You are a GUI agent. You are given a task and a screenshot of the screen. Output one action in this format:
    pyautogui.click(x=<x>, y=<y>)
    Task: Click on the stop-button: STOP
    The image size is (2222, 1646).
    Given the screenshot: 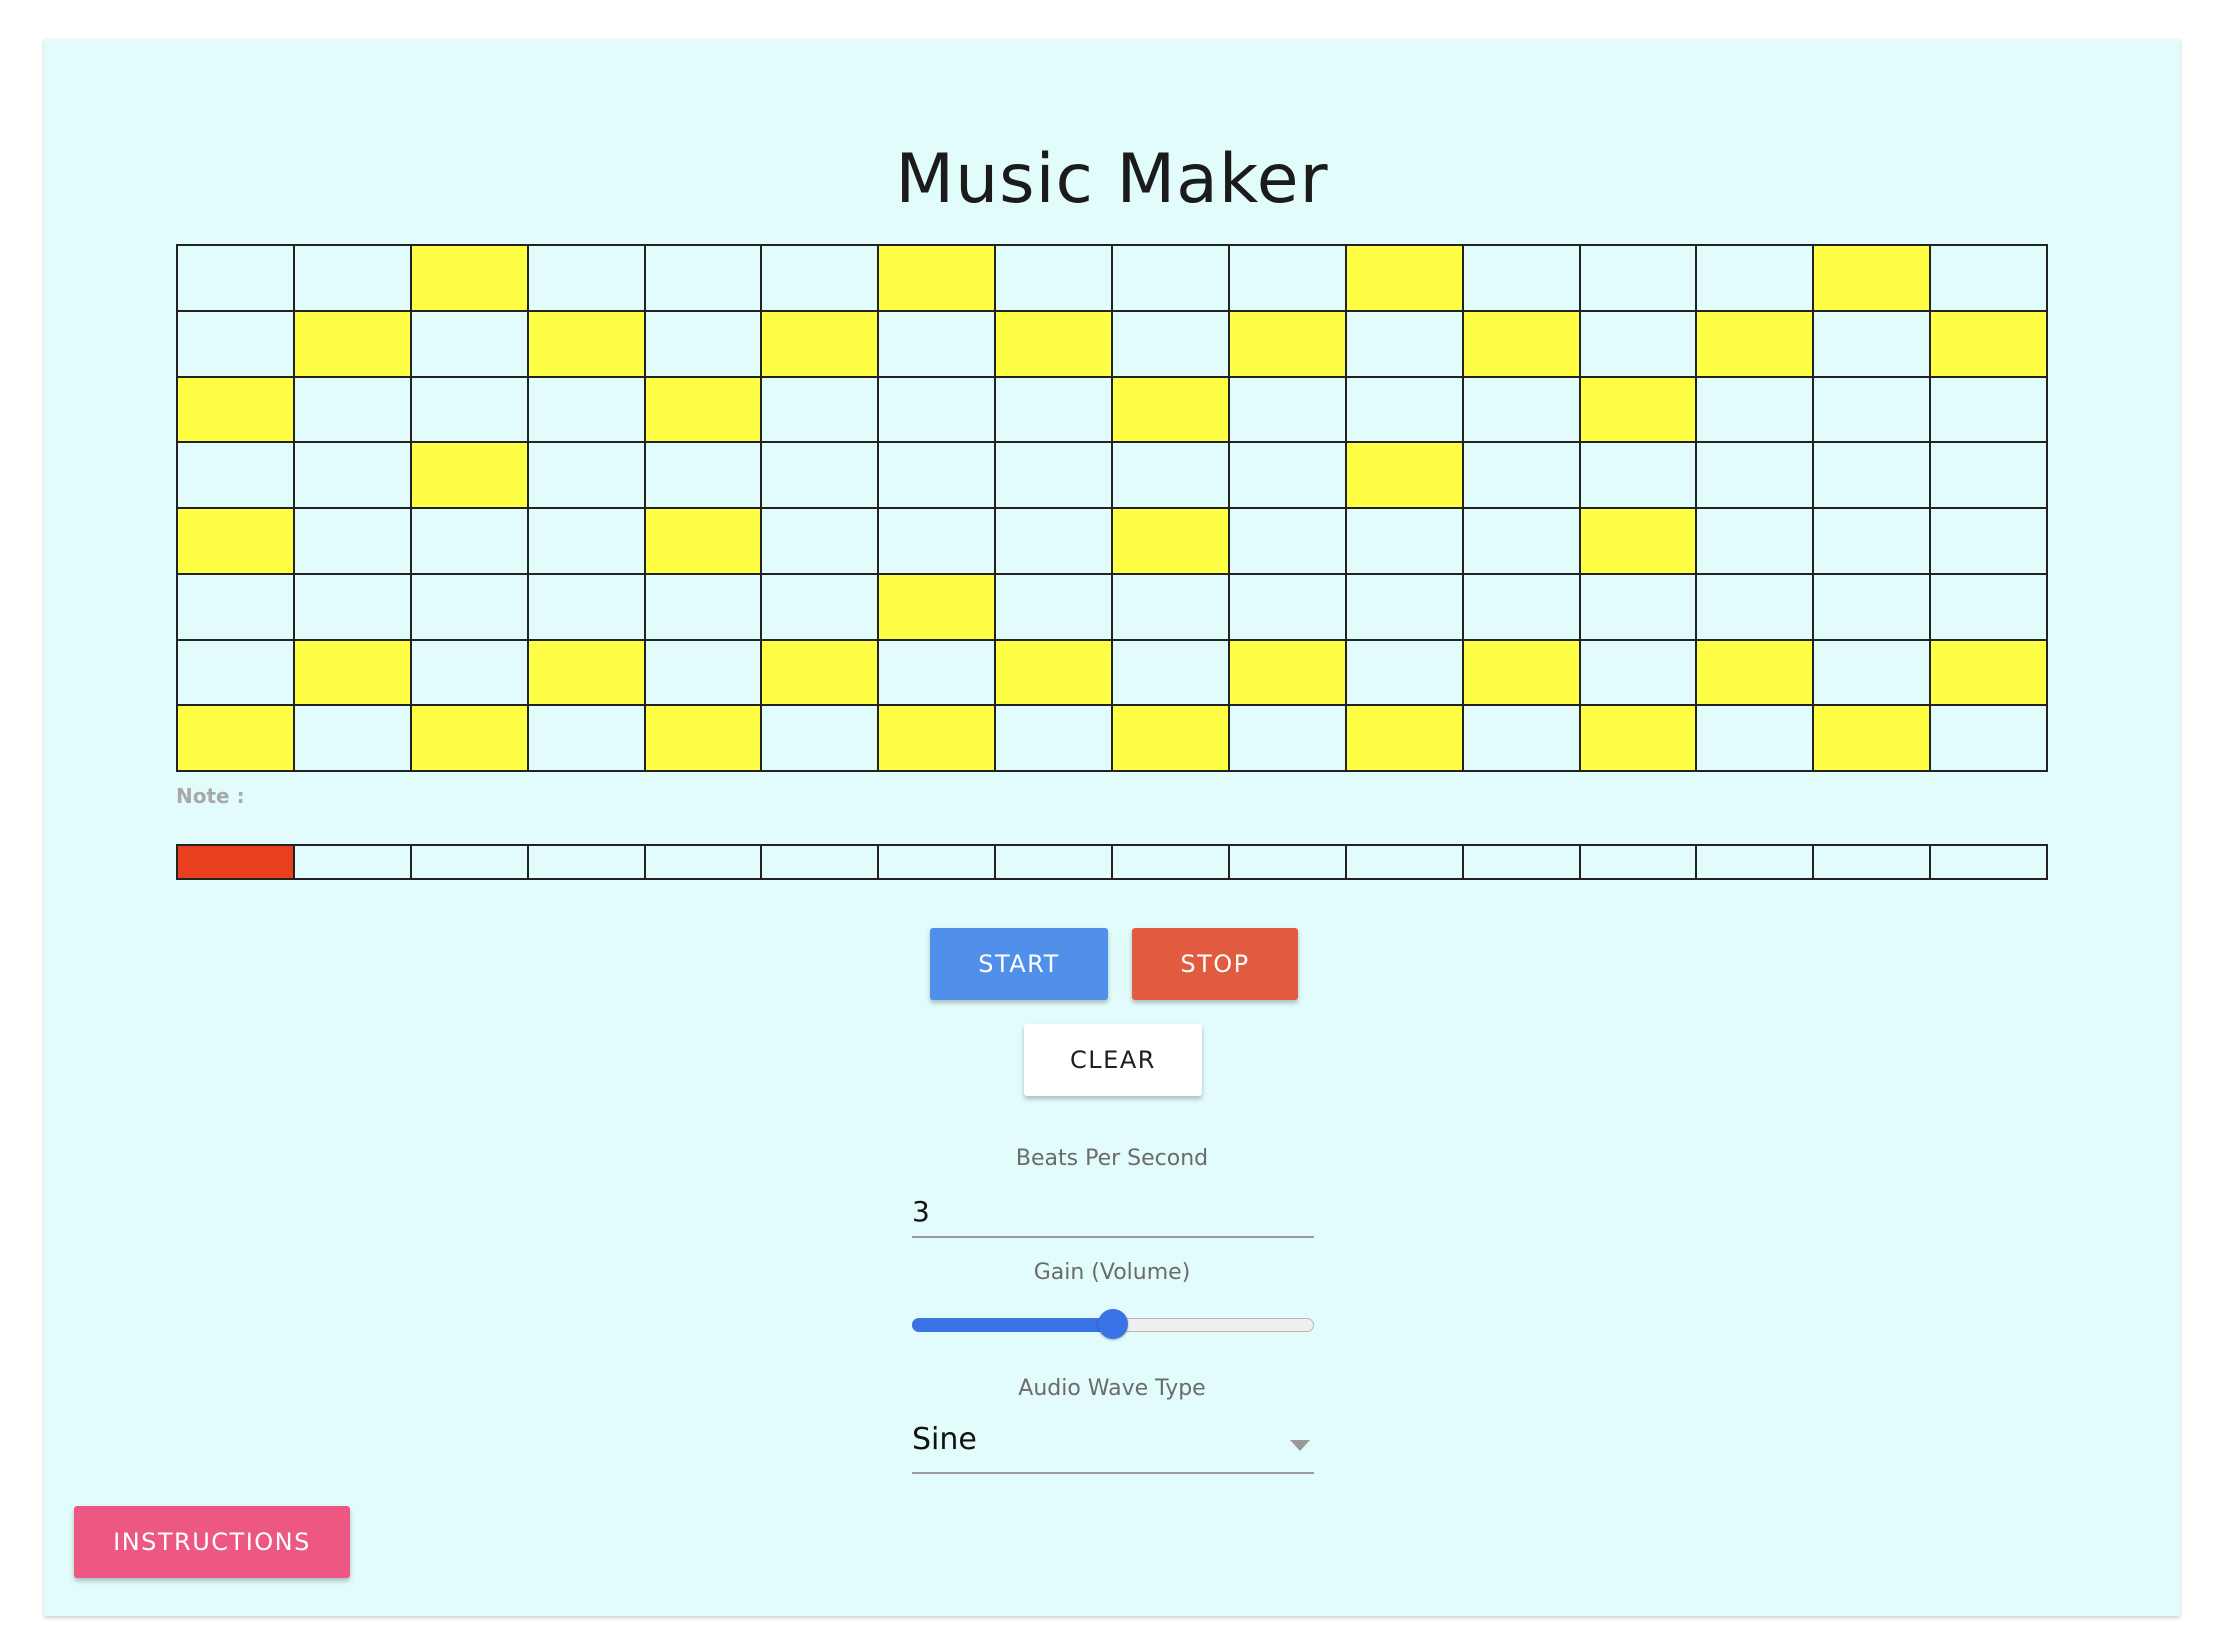 What is the action you would take?
    pyautogui.click(x=1215, y=964)
    